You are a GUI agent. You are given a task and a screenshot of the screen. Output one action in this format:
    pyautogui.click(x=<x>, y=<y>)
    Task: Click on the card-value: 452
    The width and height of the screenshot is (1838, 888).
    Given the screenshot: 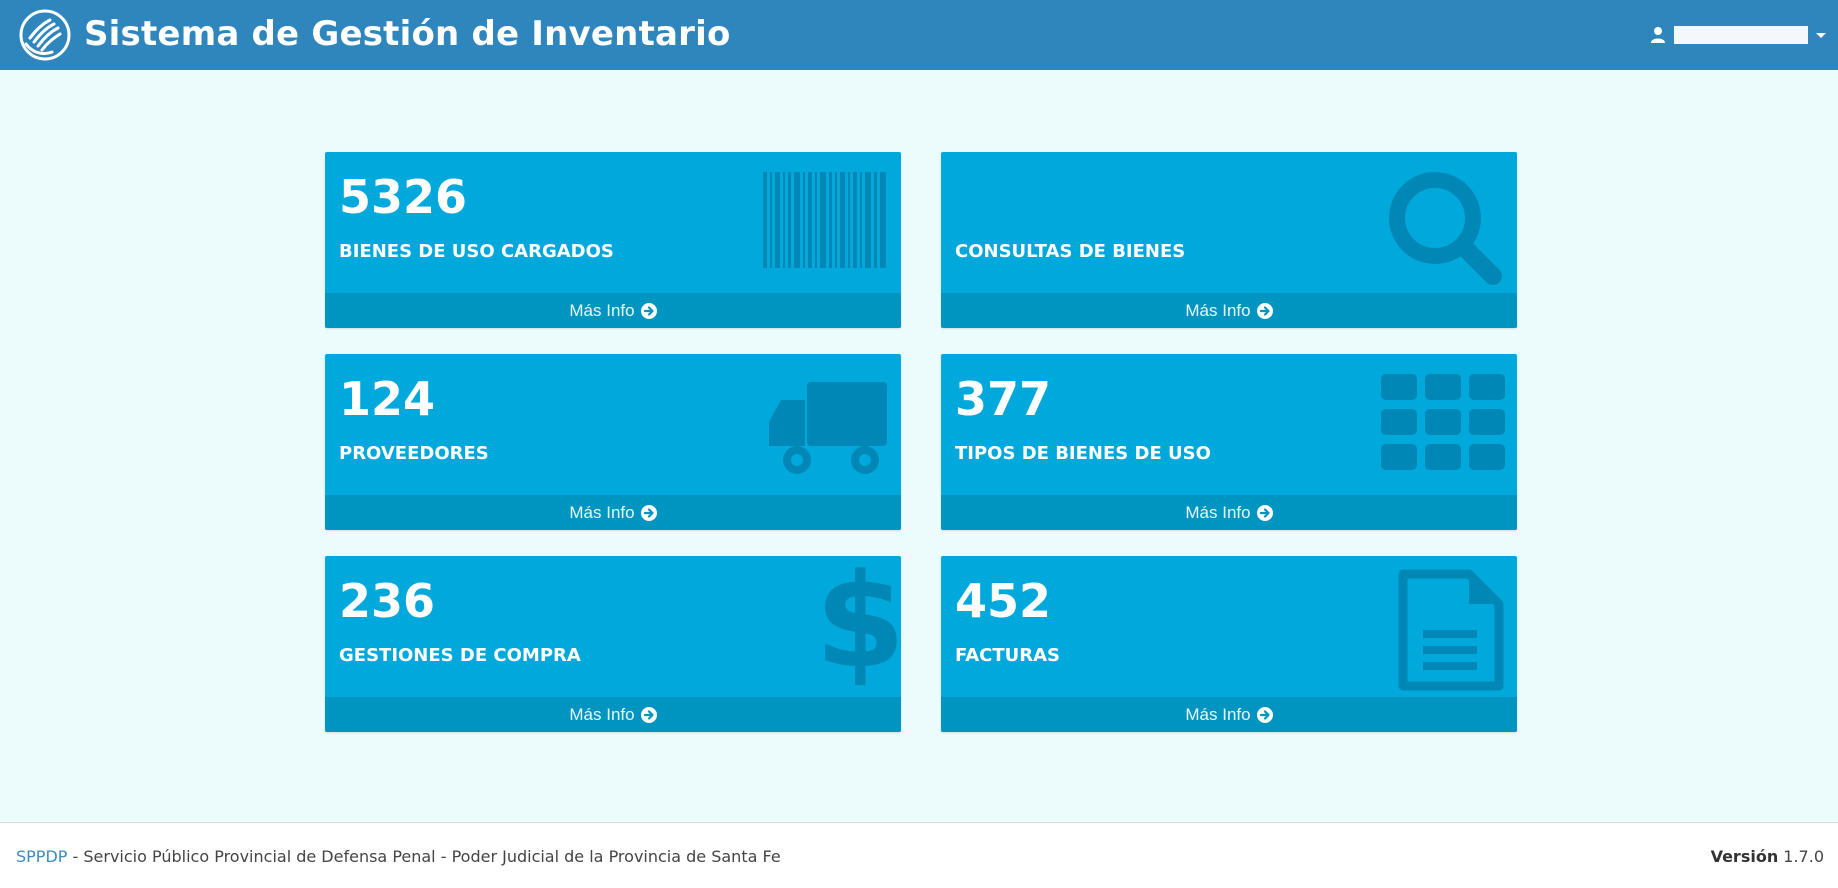 What is the action you would take?
    pyautogui.click(x=1003, y=601)
    